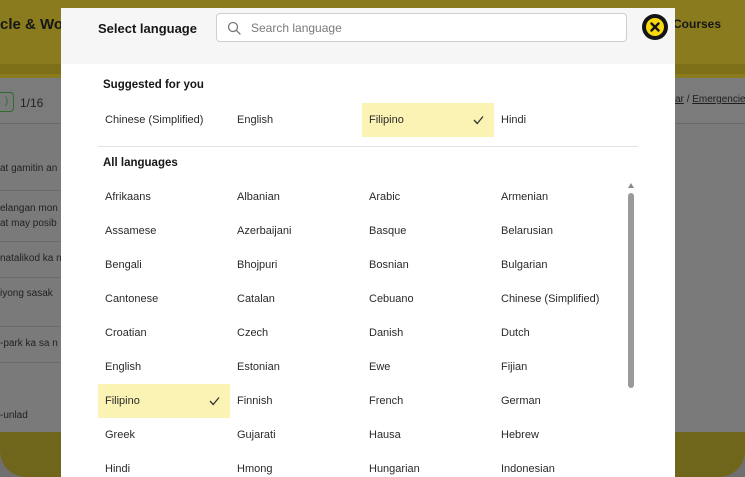 The image size is (745, 477). What do you see at coordinates (164, 299) in the screenshot?
I see `language-item: Cantonese` at bounding box center [164, 299].